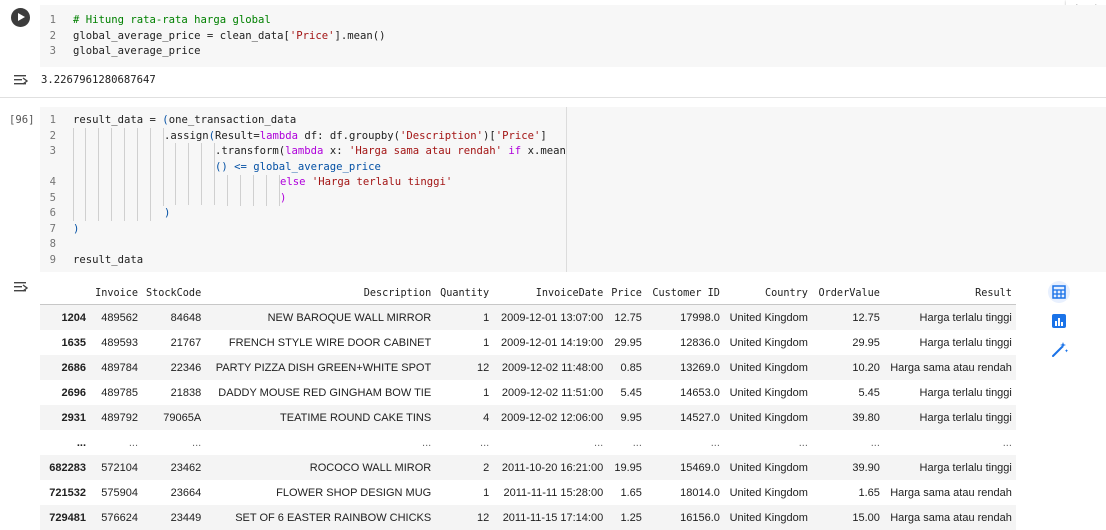 The height and width of the screenshot is (530, 1106). I want to click on table-icon, so click(1059, 292).